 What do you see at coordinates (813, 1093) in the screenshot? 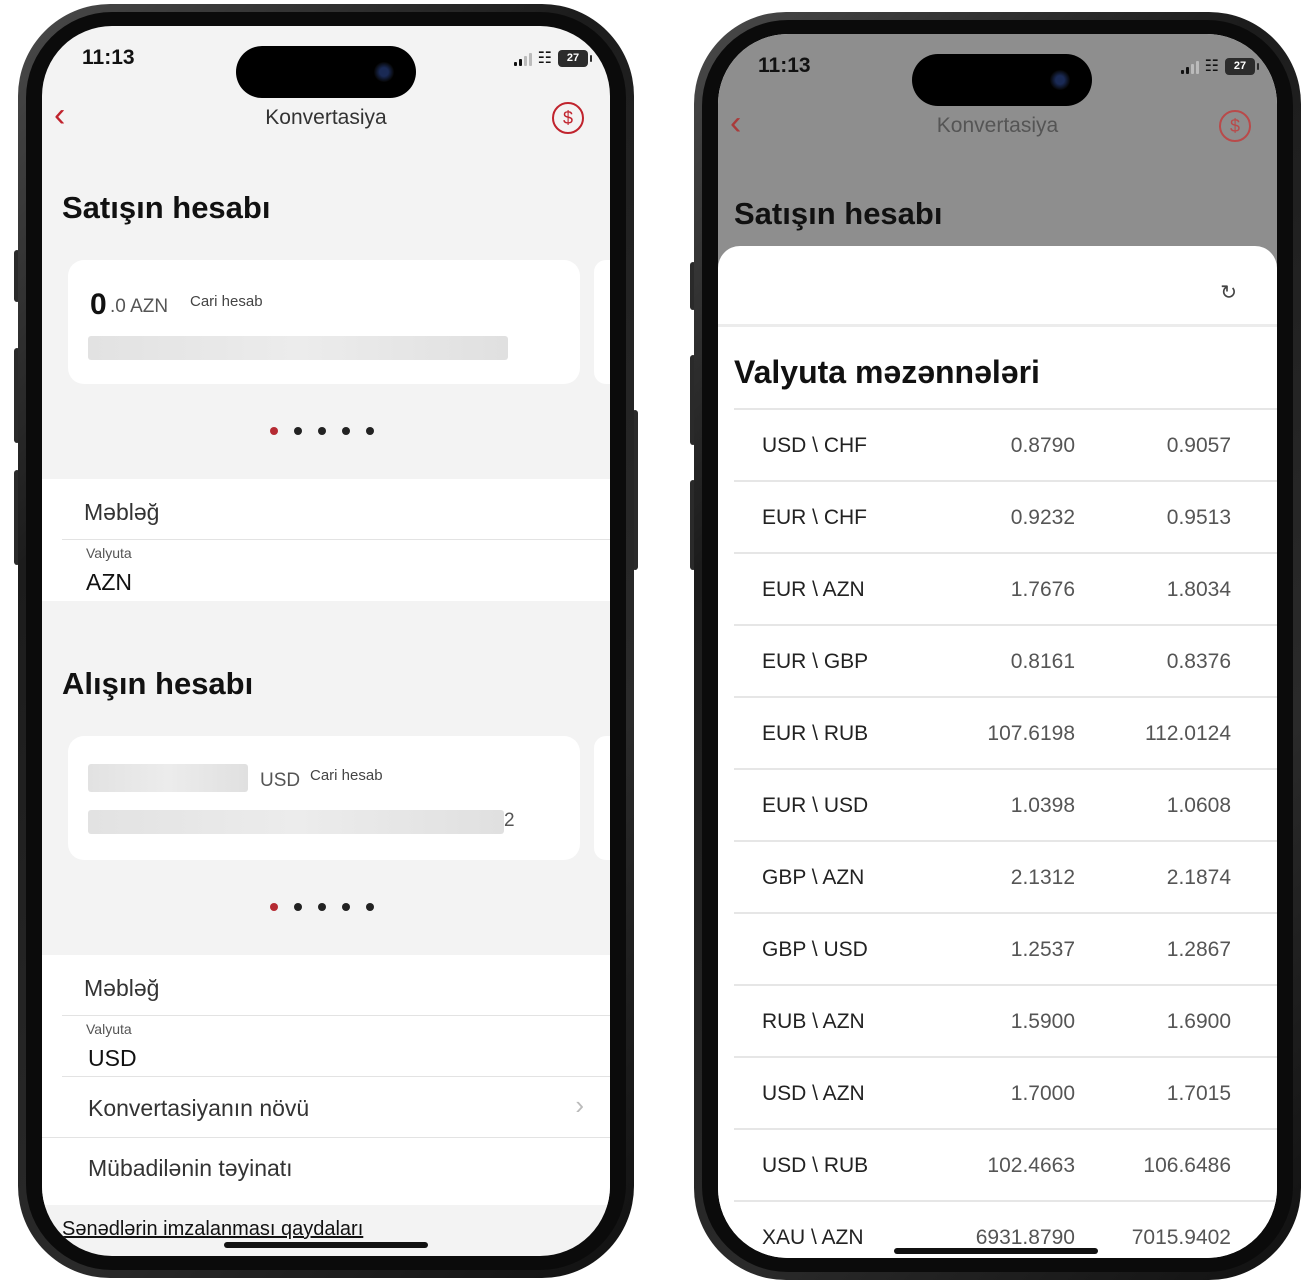
I see `currency-pair: USD \ AZN` at bounding box center [813, 1093].